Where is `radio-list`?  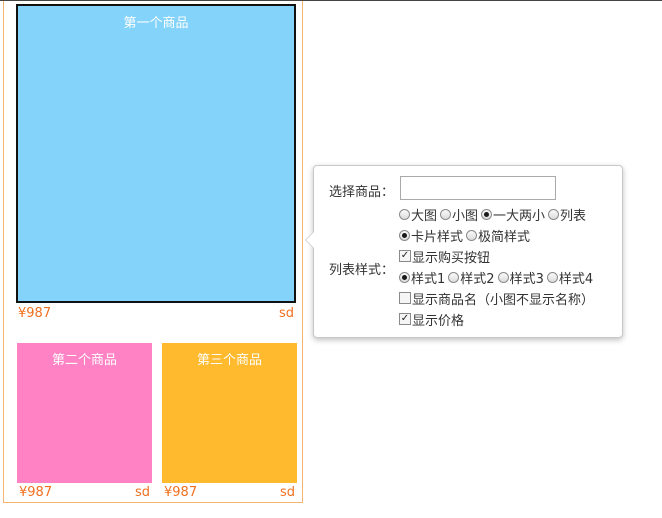
radio-list is located at coordinates (554, 214).